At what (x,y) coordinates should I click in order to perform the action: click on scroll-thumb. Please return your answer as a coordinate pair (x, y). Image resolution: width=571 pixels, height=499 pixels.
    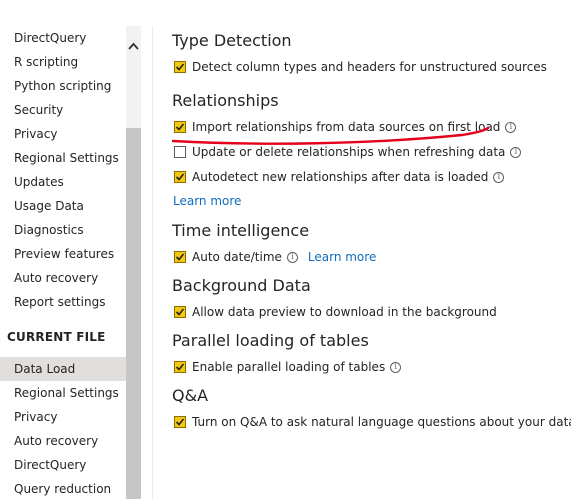
    Looking at the image, I should click on (133, 313).